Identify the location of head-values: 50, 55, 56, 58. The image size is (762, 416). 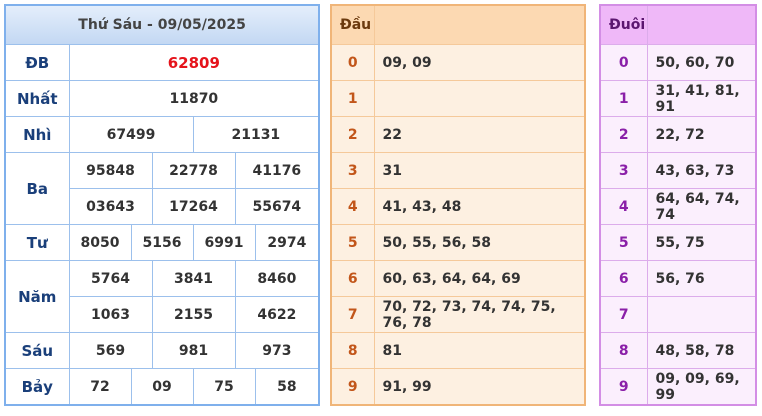
(479, 242).